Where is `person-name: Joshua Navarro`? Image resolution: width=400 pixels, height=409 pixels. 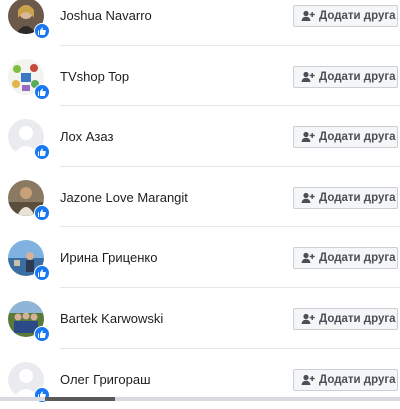 person-name: Joshua Navarro is located at coordinates (106, 15).